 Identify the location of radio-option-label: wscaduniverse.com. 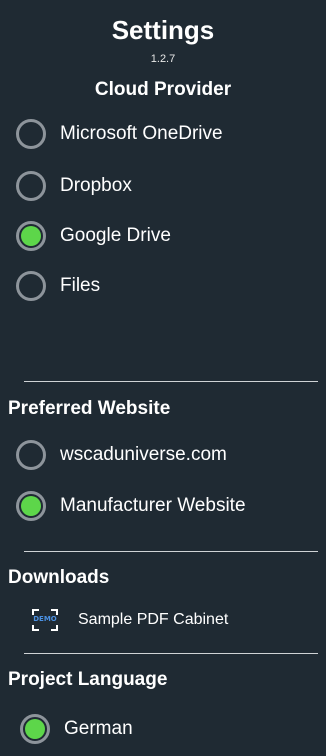
(143, 454).